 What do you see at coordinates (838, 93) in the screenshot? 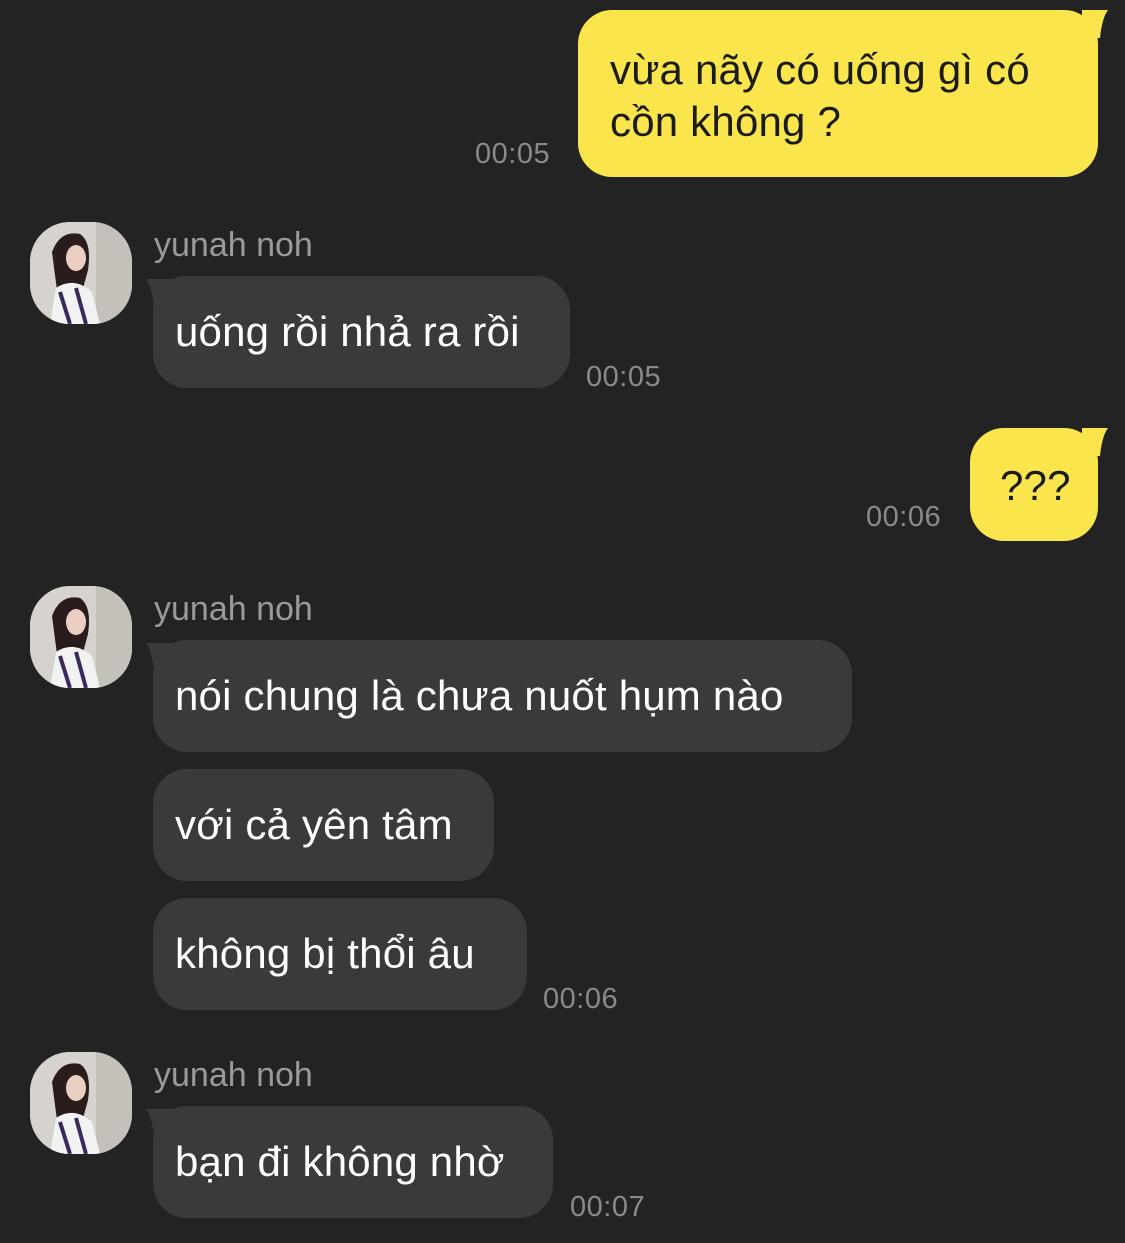
I see `outgoing-message-bubble: vừa nãy có uống gì có cồn không ?` at bounding box center [838, 93].